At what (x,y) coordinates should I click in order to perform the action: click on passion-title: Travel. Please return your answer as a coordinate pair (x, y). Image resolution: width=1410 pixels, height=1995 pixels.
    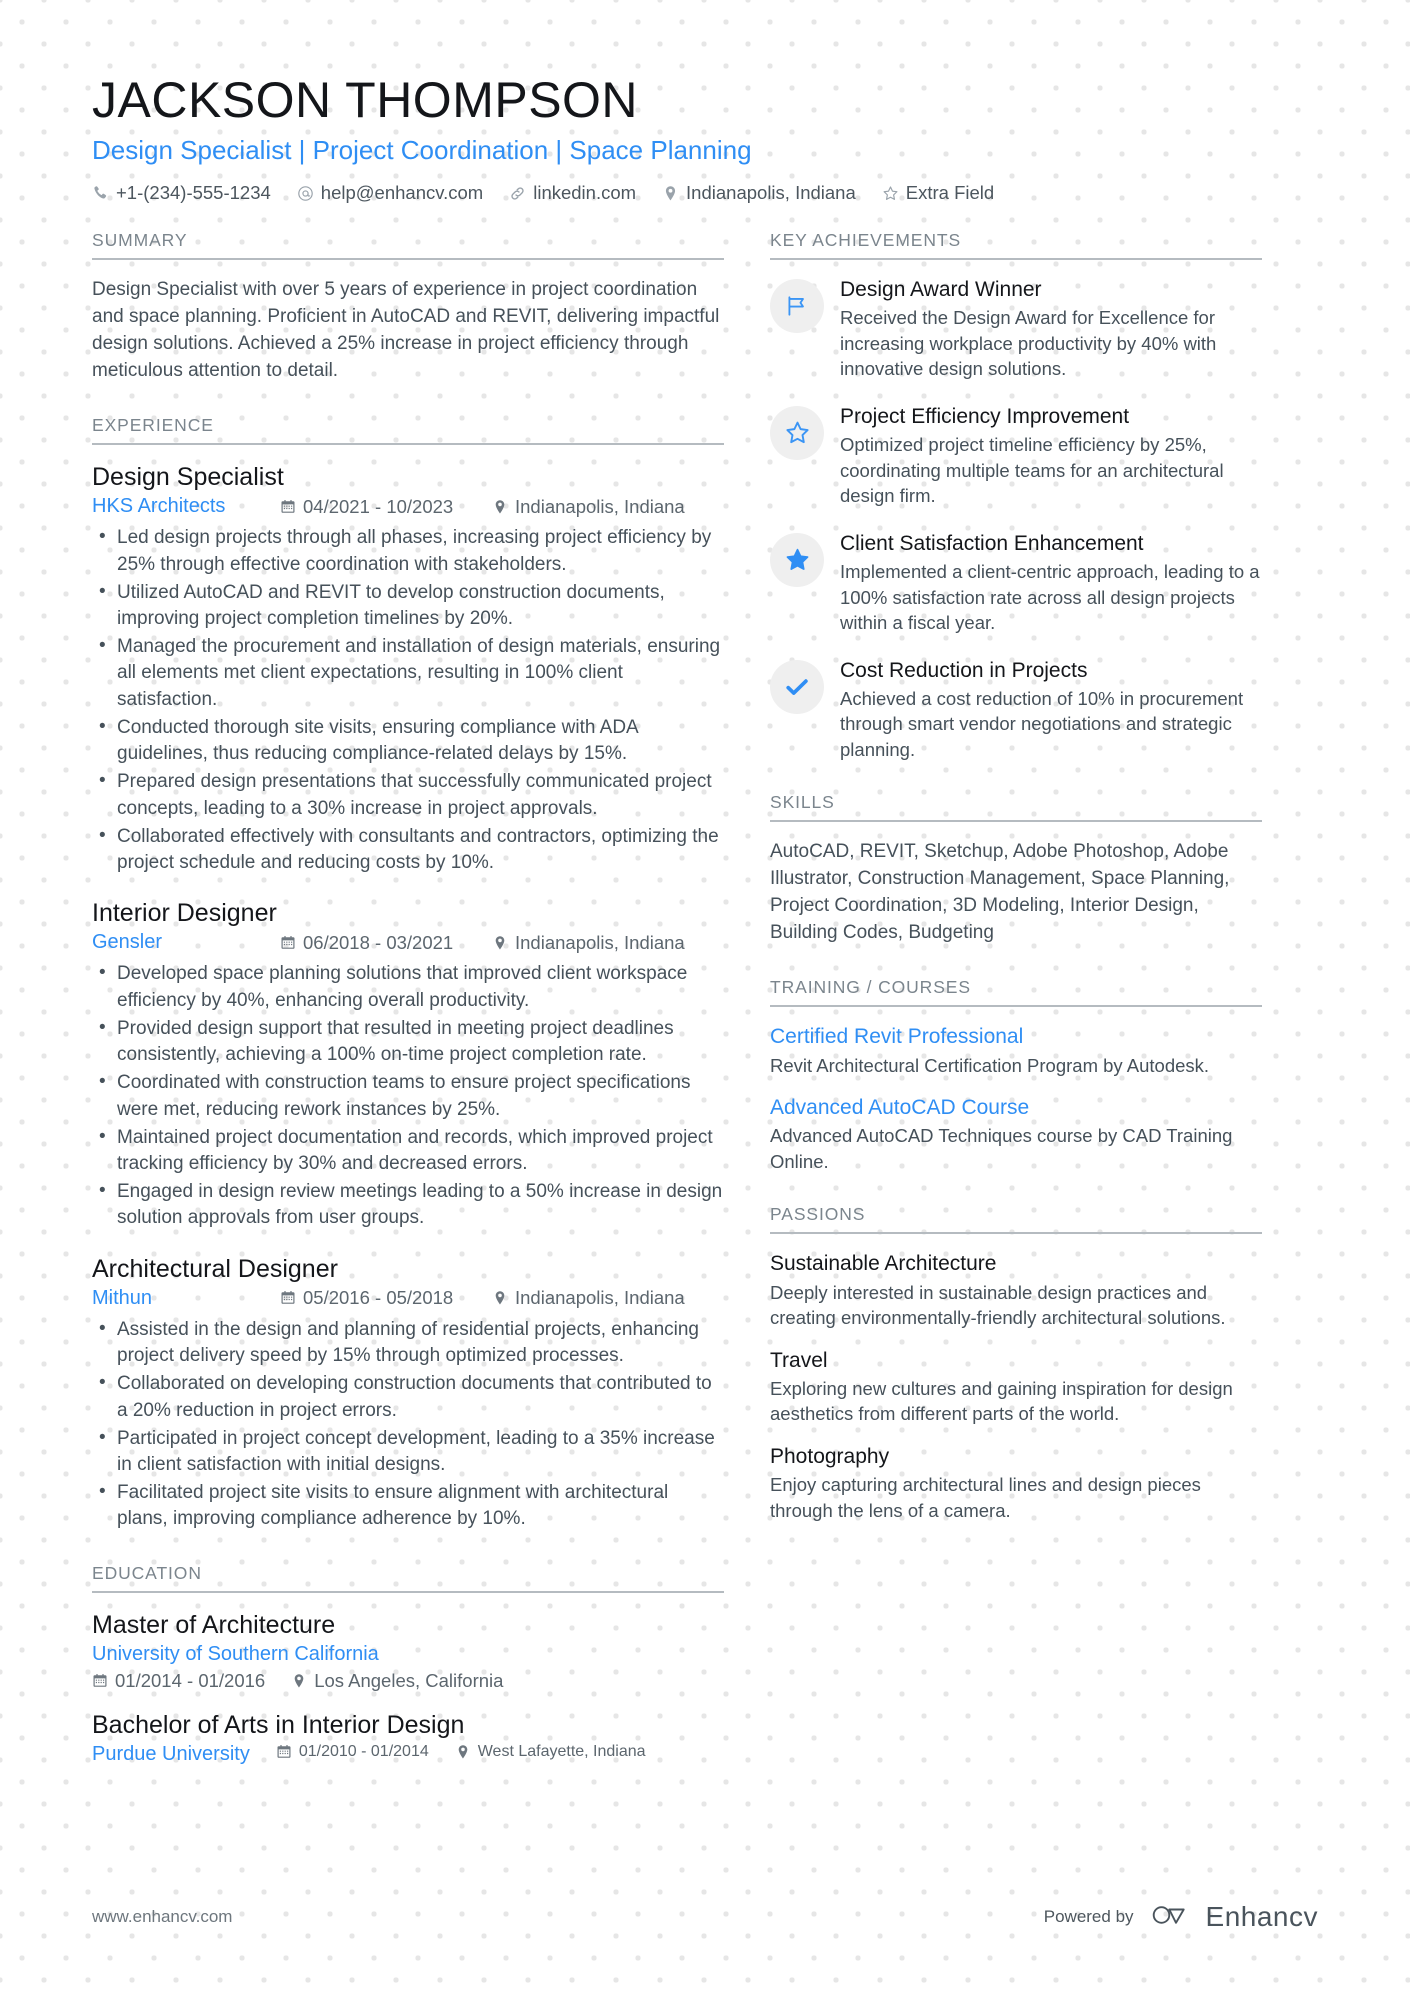
    Looking at the image, I should click on (799, 1360).